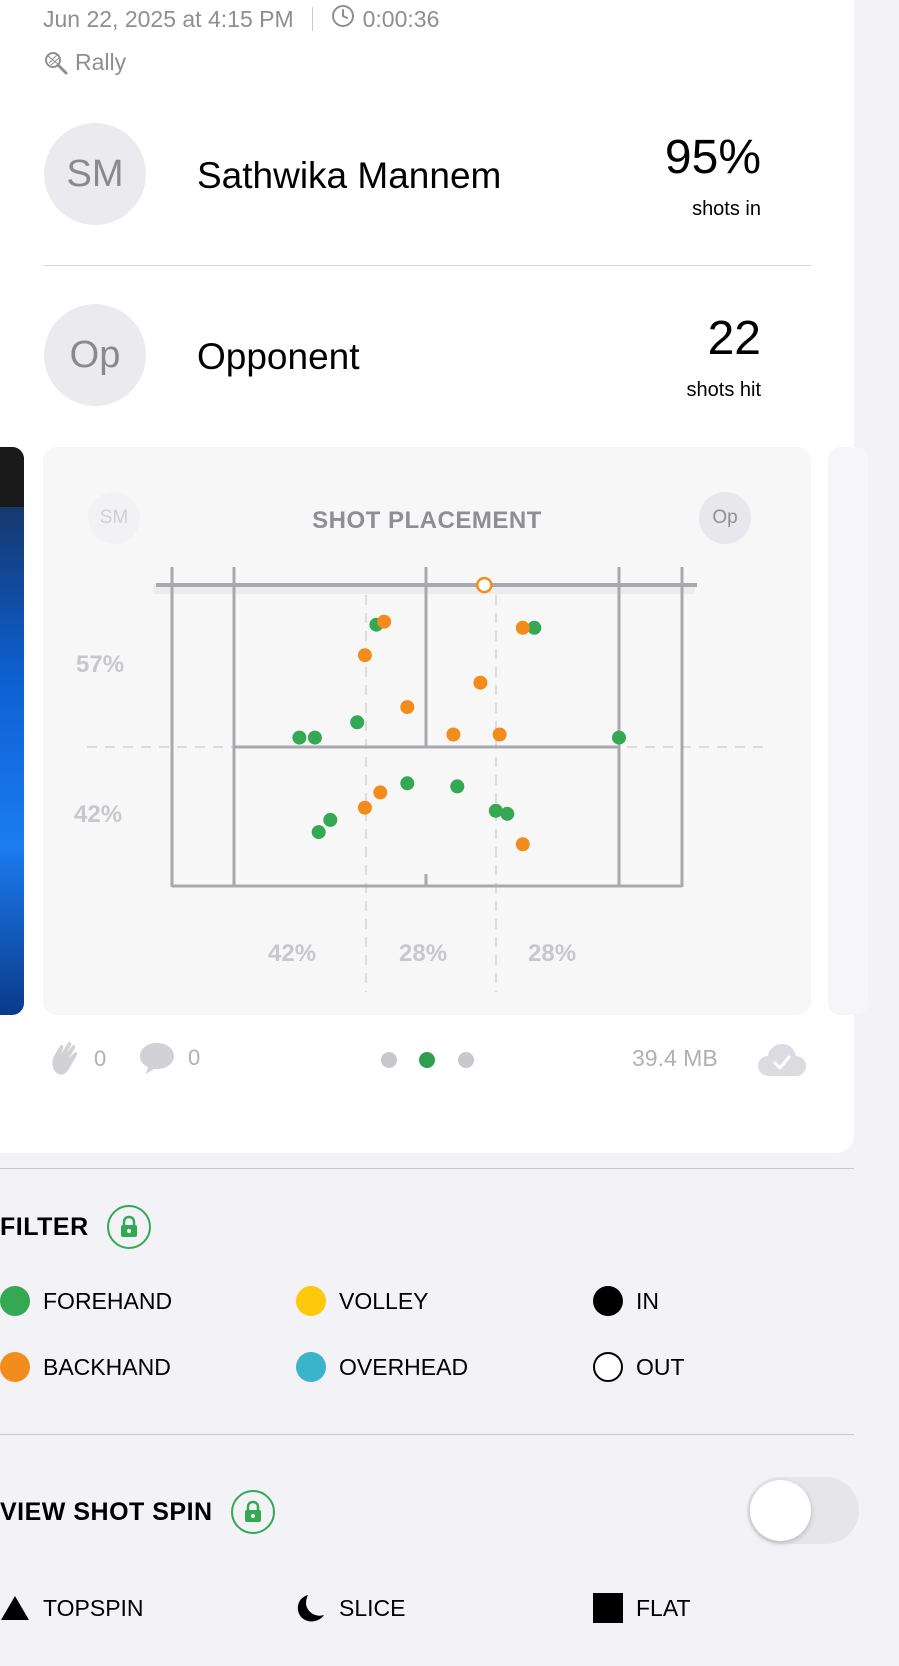 This screenshot has width=899, height=1666. What do you see at coordinates (459, 714) in the screenshot?
I see `shot-points` at bounding box center [459, 714].